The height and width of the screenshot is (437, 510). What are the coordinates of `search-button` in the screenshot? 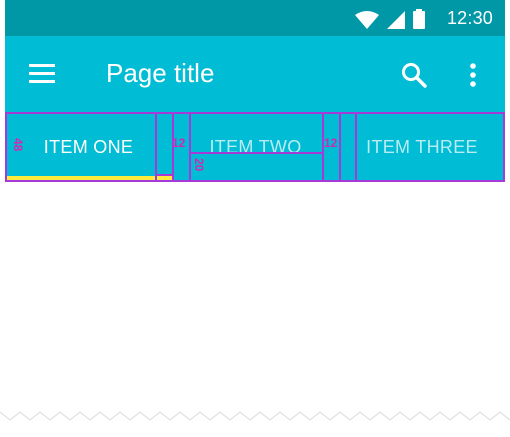 It's located at (414, 75).